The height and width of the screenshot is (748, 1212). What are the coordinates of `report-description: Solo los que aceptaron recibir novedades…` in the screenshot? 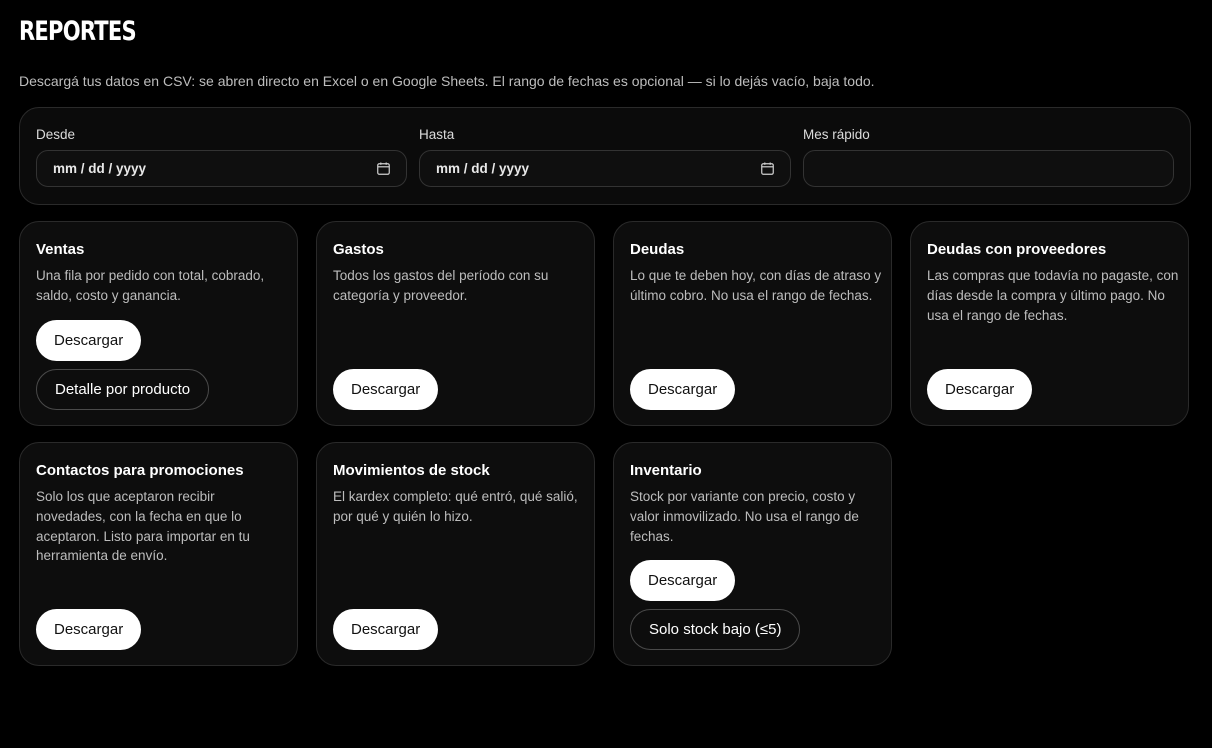 It's located at (143, 526).